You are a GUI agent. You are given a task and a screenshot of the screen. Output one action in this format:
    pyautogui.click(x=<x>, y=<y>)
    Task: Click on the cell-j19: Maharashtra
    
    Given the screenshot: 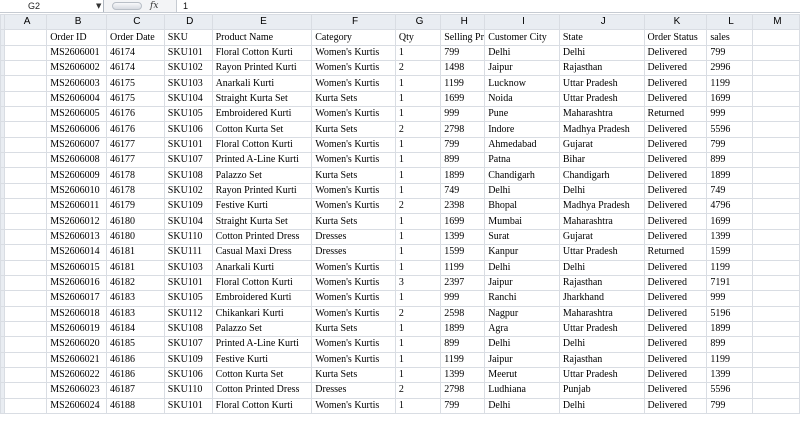 What is the action you would take?
    pyautogui.click(x=601, y=313)
    